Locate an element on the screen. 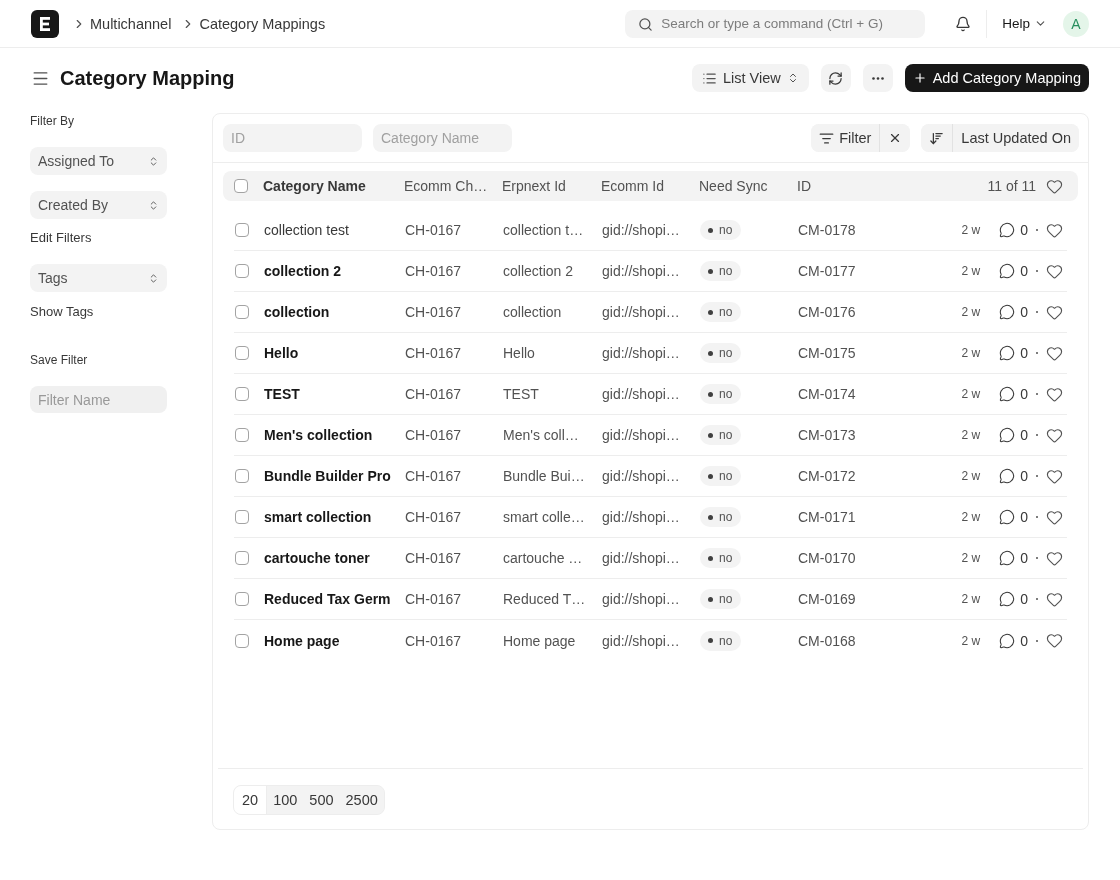  search-field: Search or type a command (Ctrl + G) is located at coordinates (775, 23).